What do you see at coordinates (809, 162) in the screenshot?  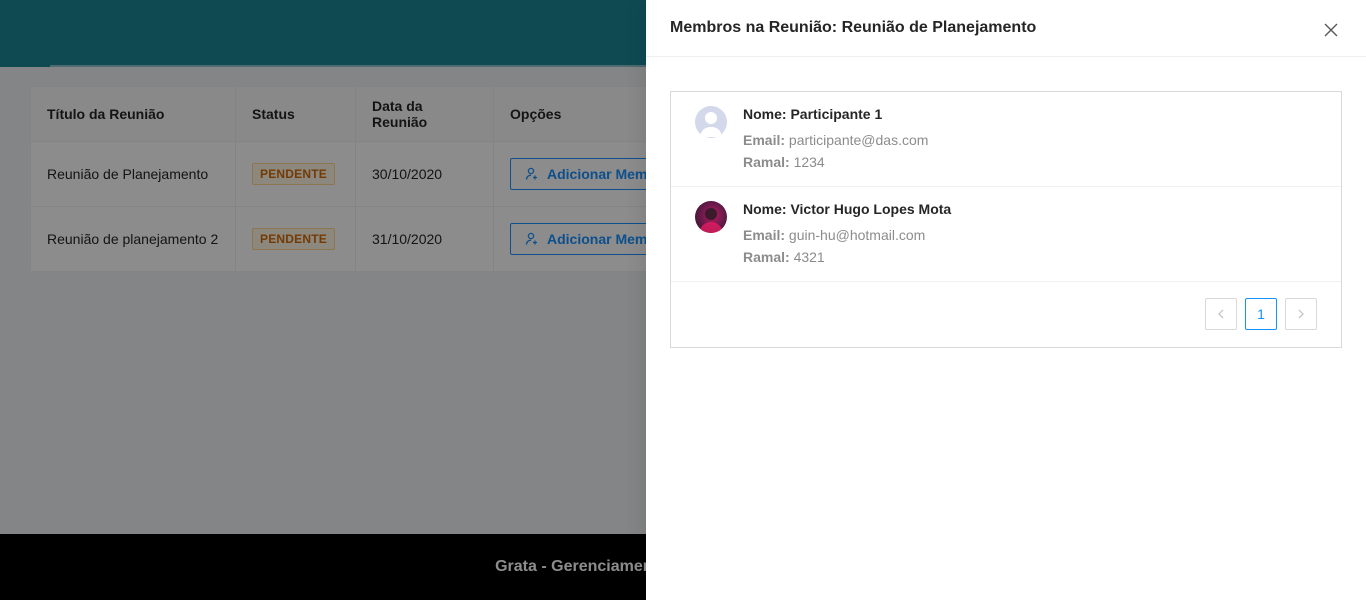 I see `member-ramal: 1234` at bounding box center [809, 162].